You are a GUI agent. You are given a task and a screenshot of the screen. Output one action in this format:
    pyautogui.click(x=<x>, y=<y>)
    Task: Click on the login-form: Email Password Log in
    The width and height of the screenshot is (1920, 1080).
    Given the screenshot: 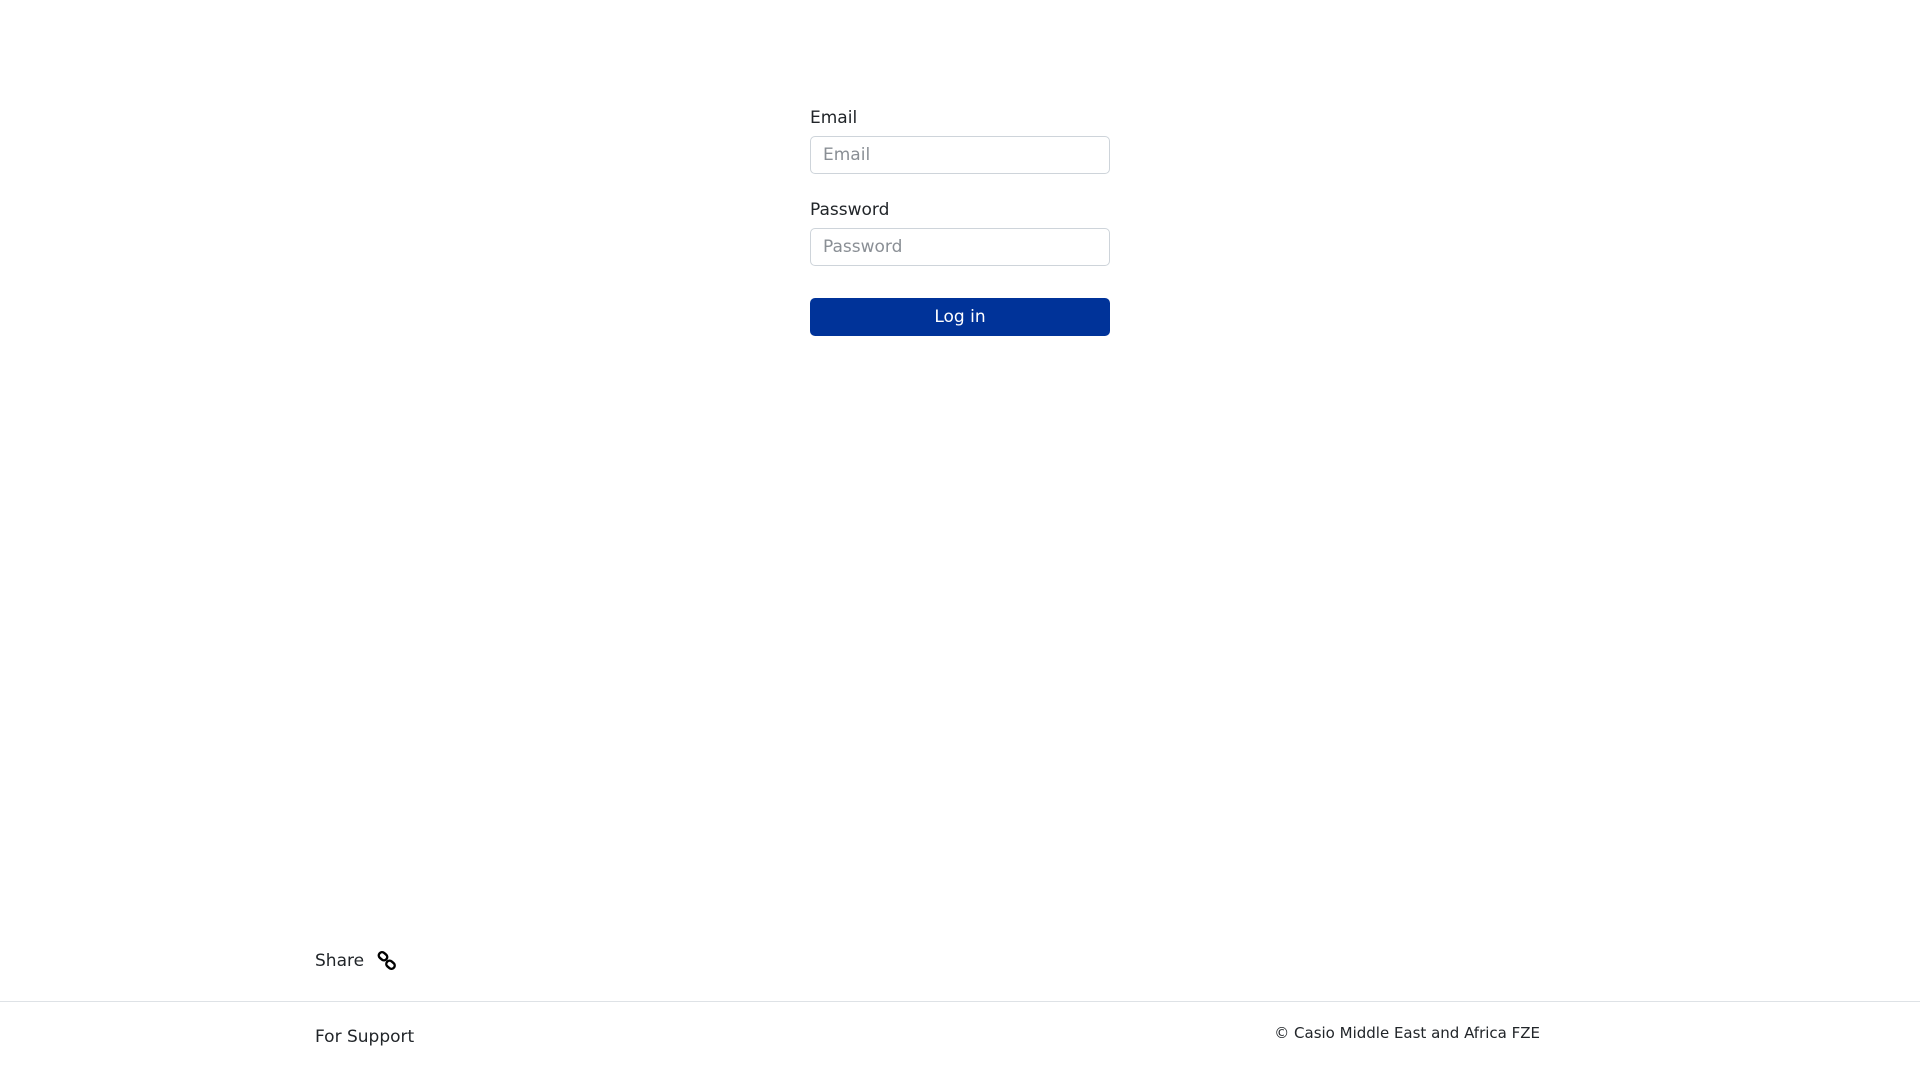 What is the action you would take?
    pyautogui.click(x=960, y=221)
    